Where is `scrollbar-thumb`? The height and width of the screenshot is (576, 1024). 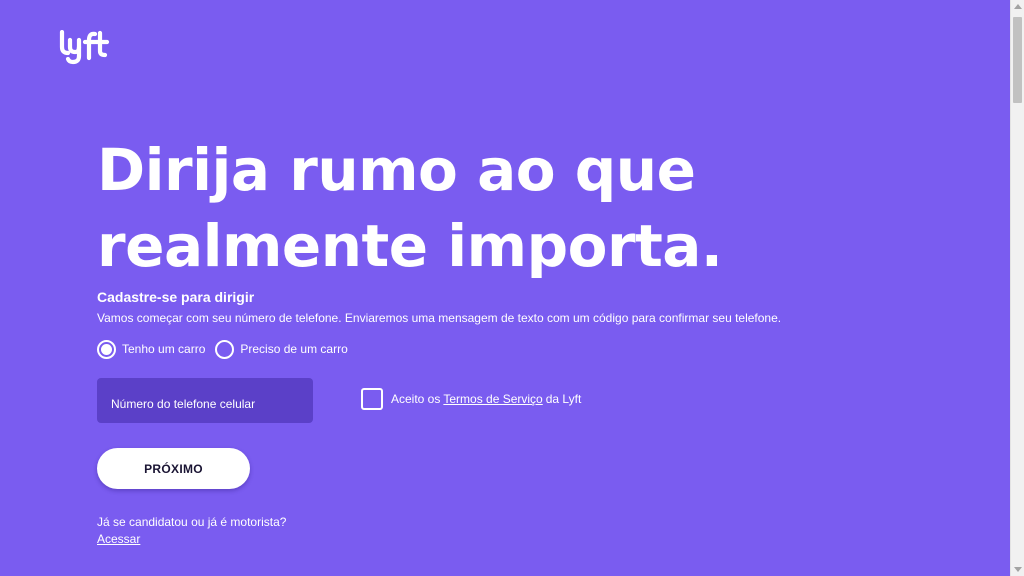 scrollbar-thumb is located at coordinates (1017, 60).